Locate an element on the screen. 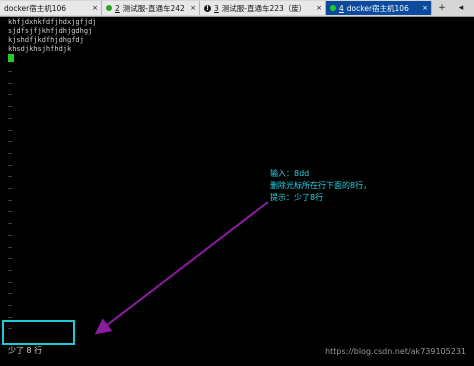 The image size is (474, 366). status-highlight-box is located at coordinates (38, 332).